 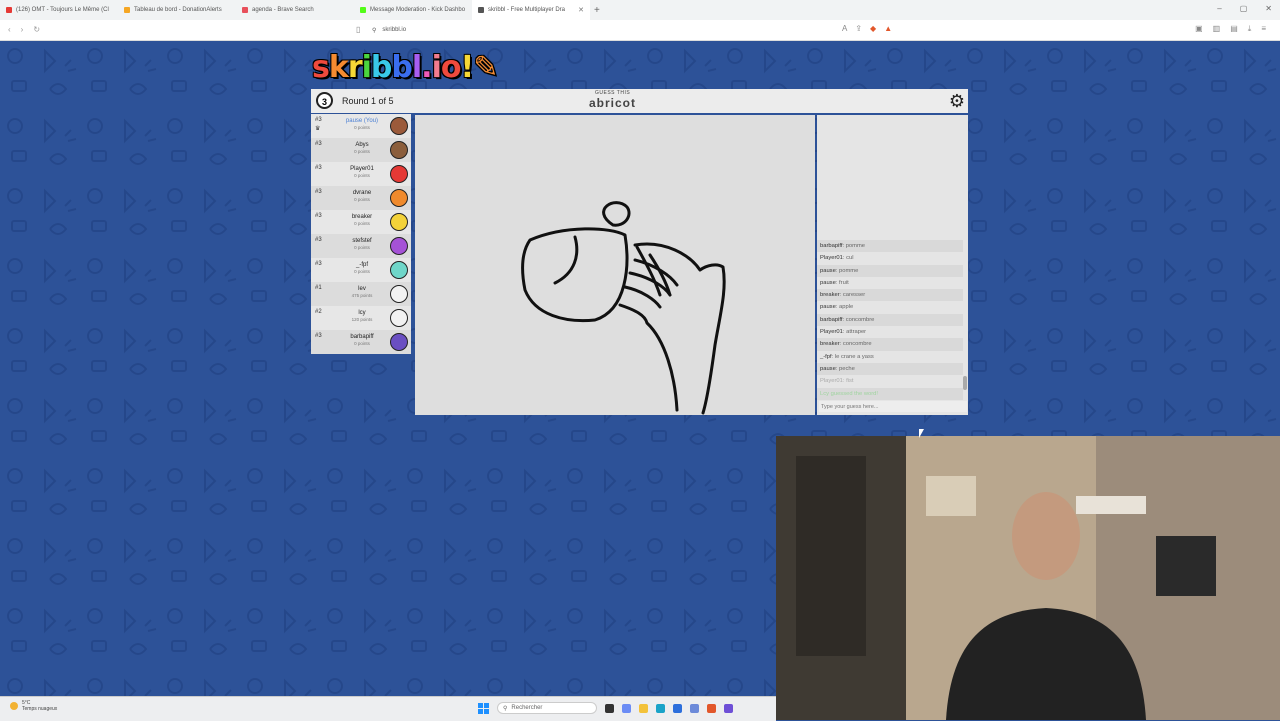 What do you see at coordinates (527, 10) in the screenshot?
I see `tab-title: skribbl - Free Multiplayer Dra` at bounding box center [527, 10].